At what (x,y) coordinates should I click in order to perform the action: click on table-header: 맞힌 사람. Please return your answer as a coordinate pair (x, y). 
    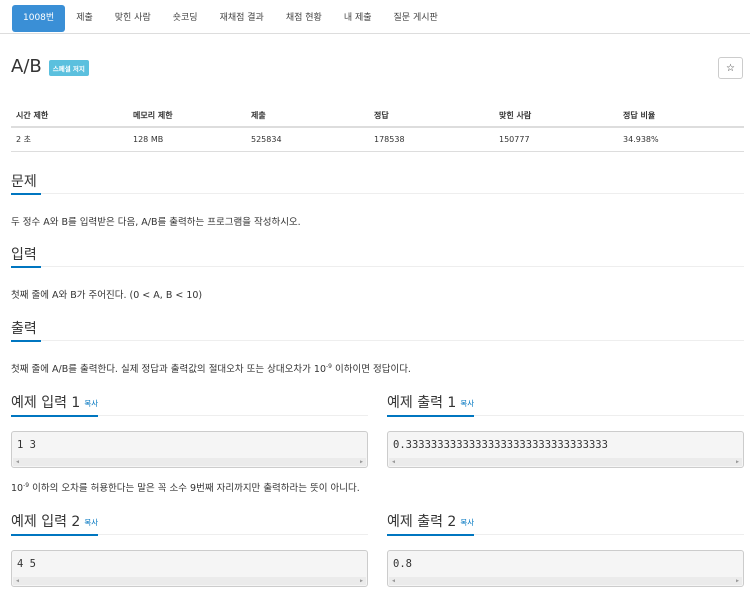
    Looking at the image, I should click on (556, 116).